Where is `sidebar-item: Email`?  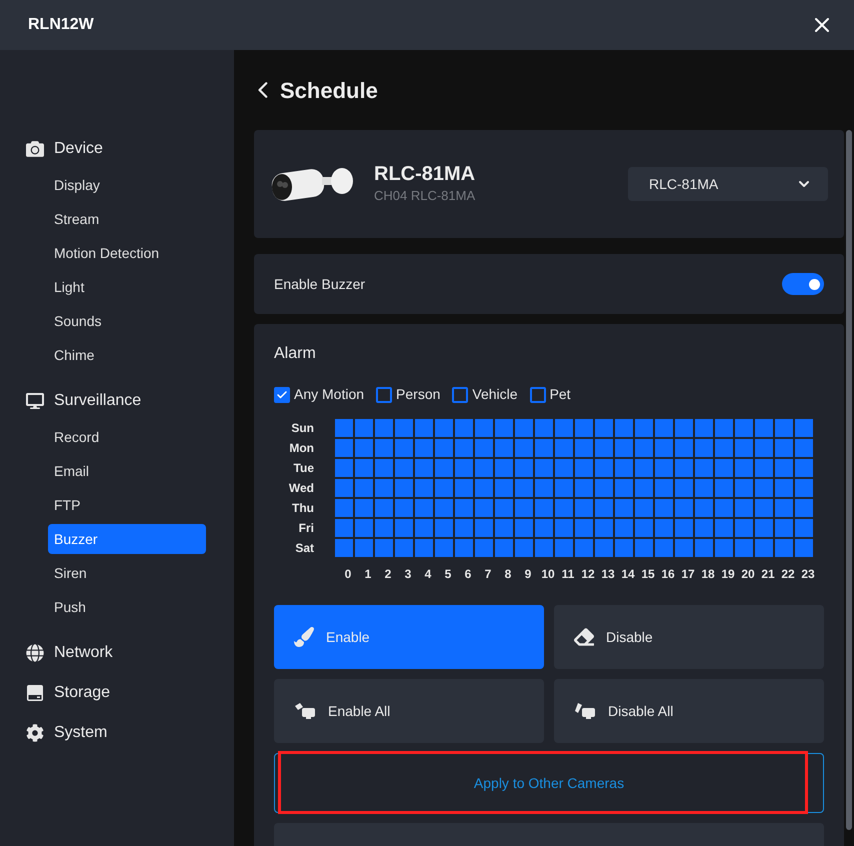
sidebar-item: Email is located at coordinates (127, 471).